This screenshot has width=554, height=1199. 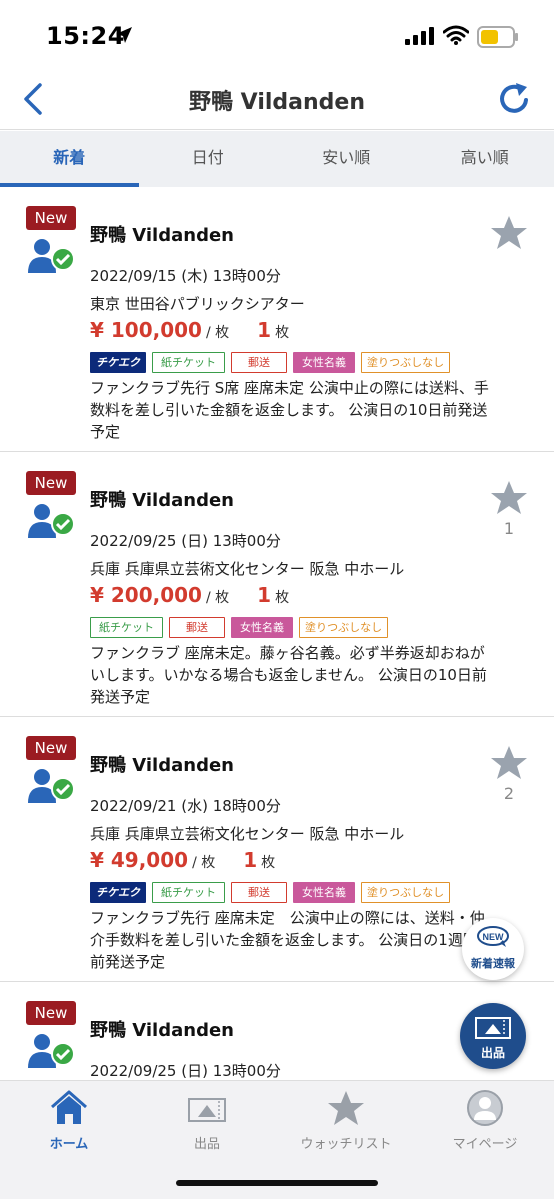 What do you see at coordinates (485, 1144) in the screenshot?
I see `bottom-tab-label: マイページ` at bounding box center [485, 1144].